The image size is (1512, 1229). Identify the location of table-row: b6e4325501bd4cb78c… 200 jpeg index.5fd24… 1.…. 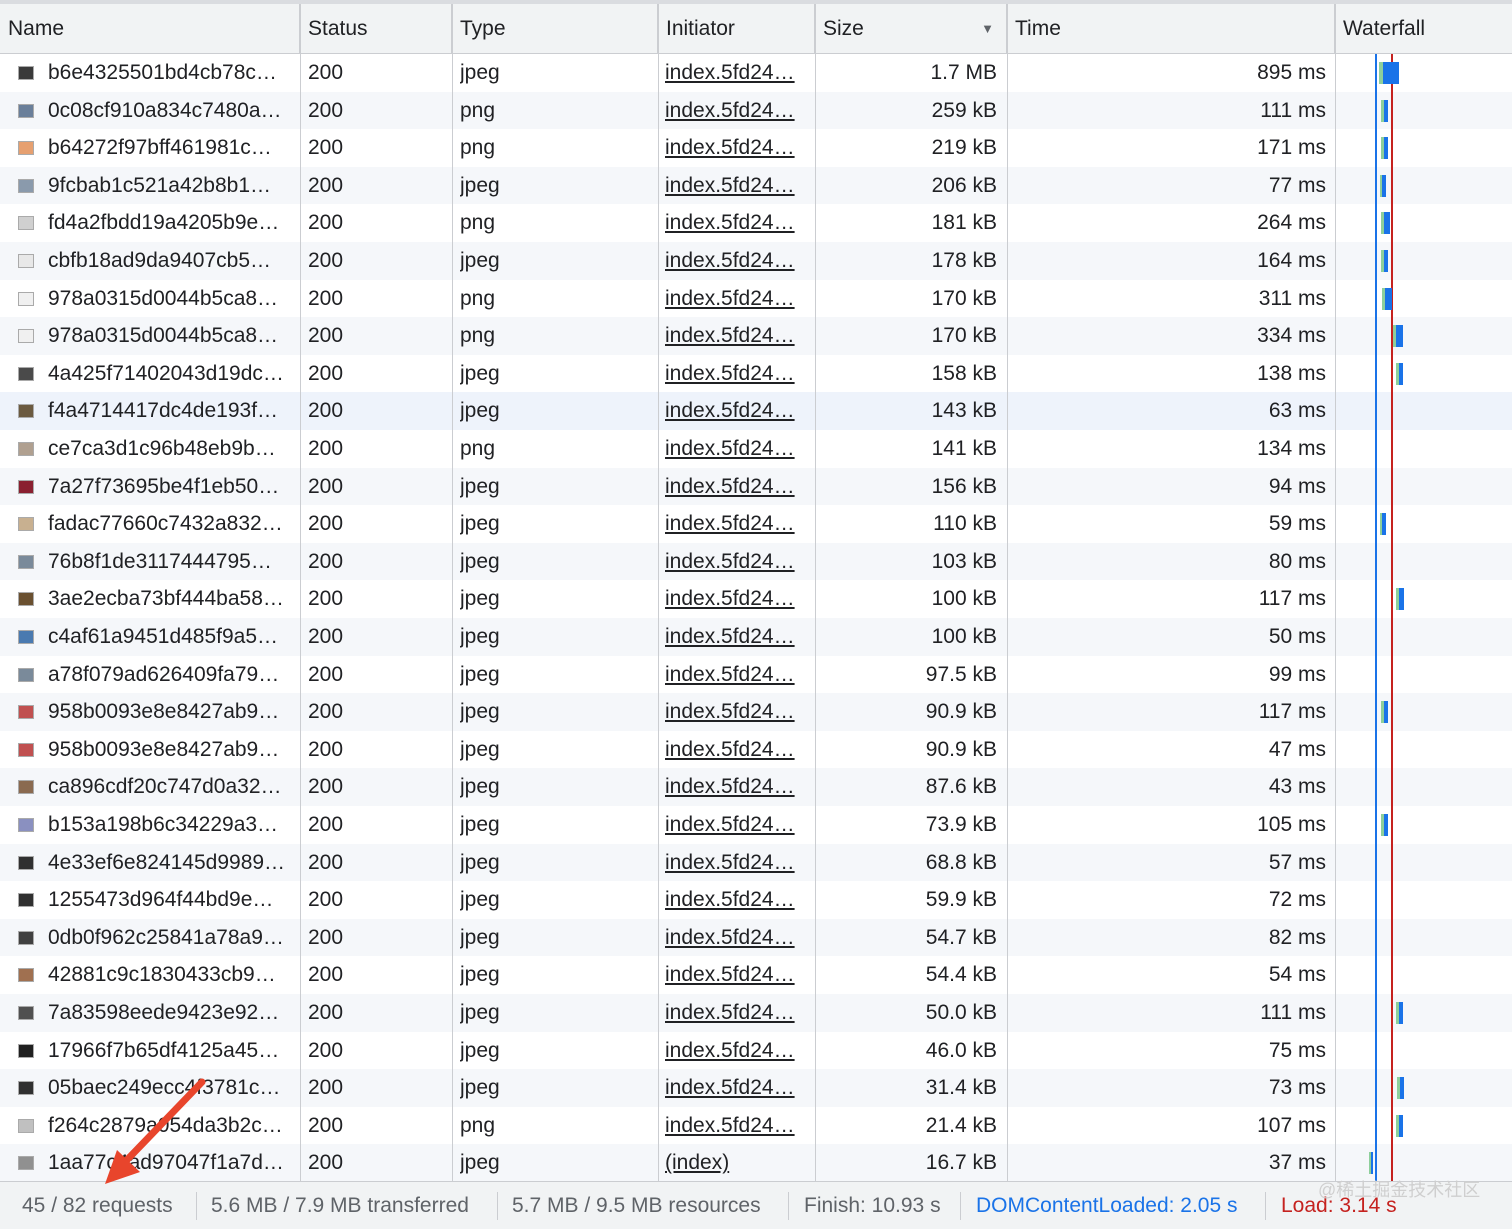
(756, 73).